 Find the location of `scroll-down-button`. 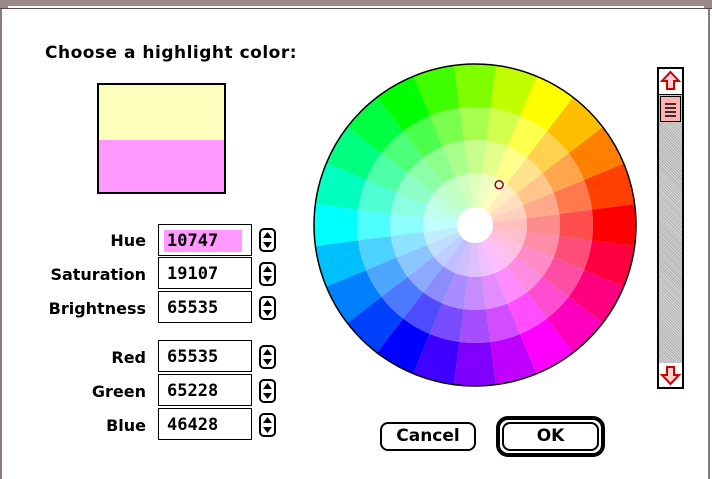

scroll-down-button is located at coordinates (670, 375).